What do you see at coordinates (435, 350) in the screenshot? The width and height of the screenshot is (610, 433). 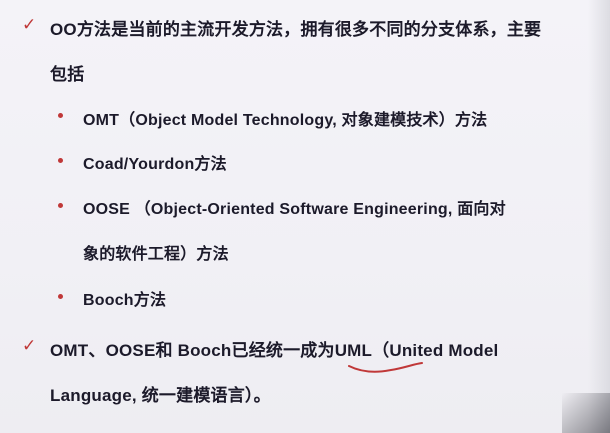 I see `main-item-2-text-post: （United Model` at bounding box center [435, 350].